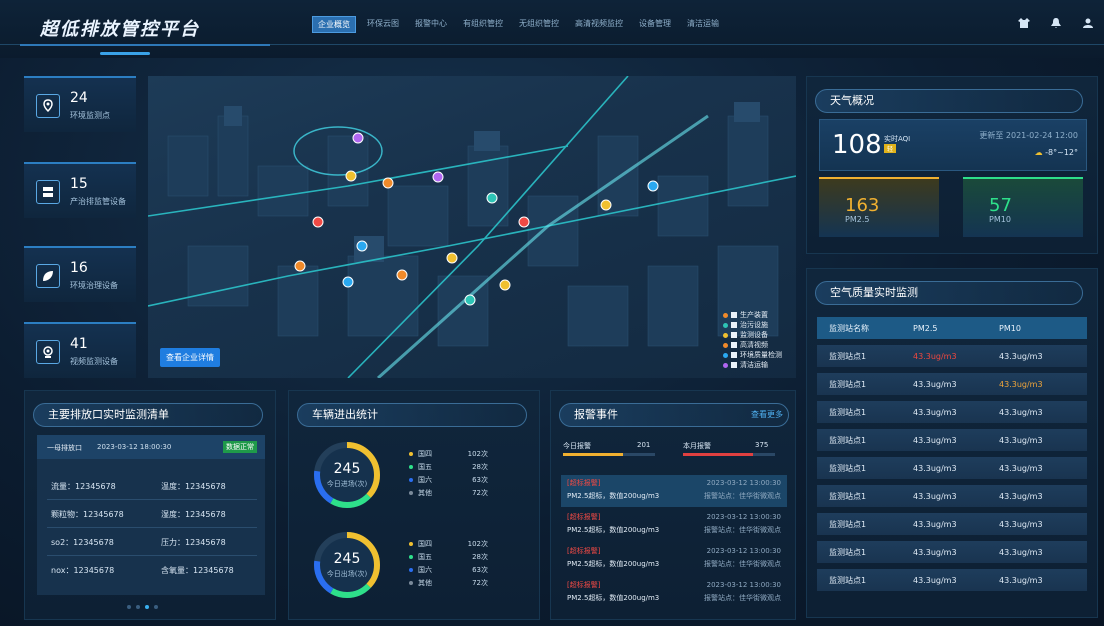 The width and height of the screenshot is (1104, 626). What do you see at coordinates (890, 148) in the screenshot?
I see `aqi-level-badge: 轻` at bounding box center [890, 148].